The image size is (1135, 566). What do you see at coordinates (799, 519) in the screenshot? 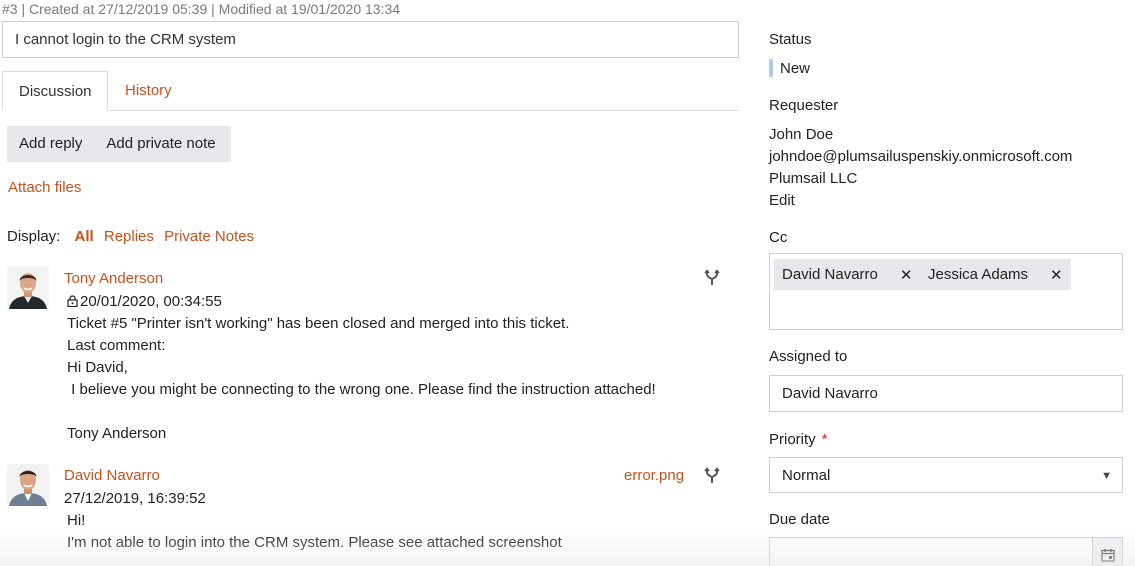
I see `due-date-label: Due date` at bounding box center [799, 519].